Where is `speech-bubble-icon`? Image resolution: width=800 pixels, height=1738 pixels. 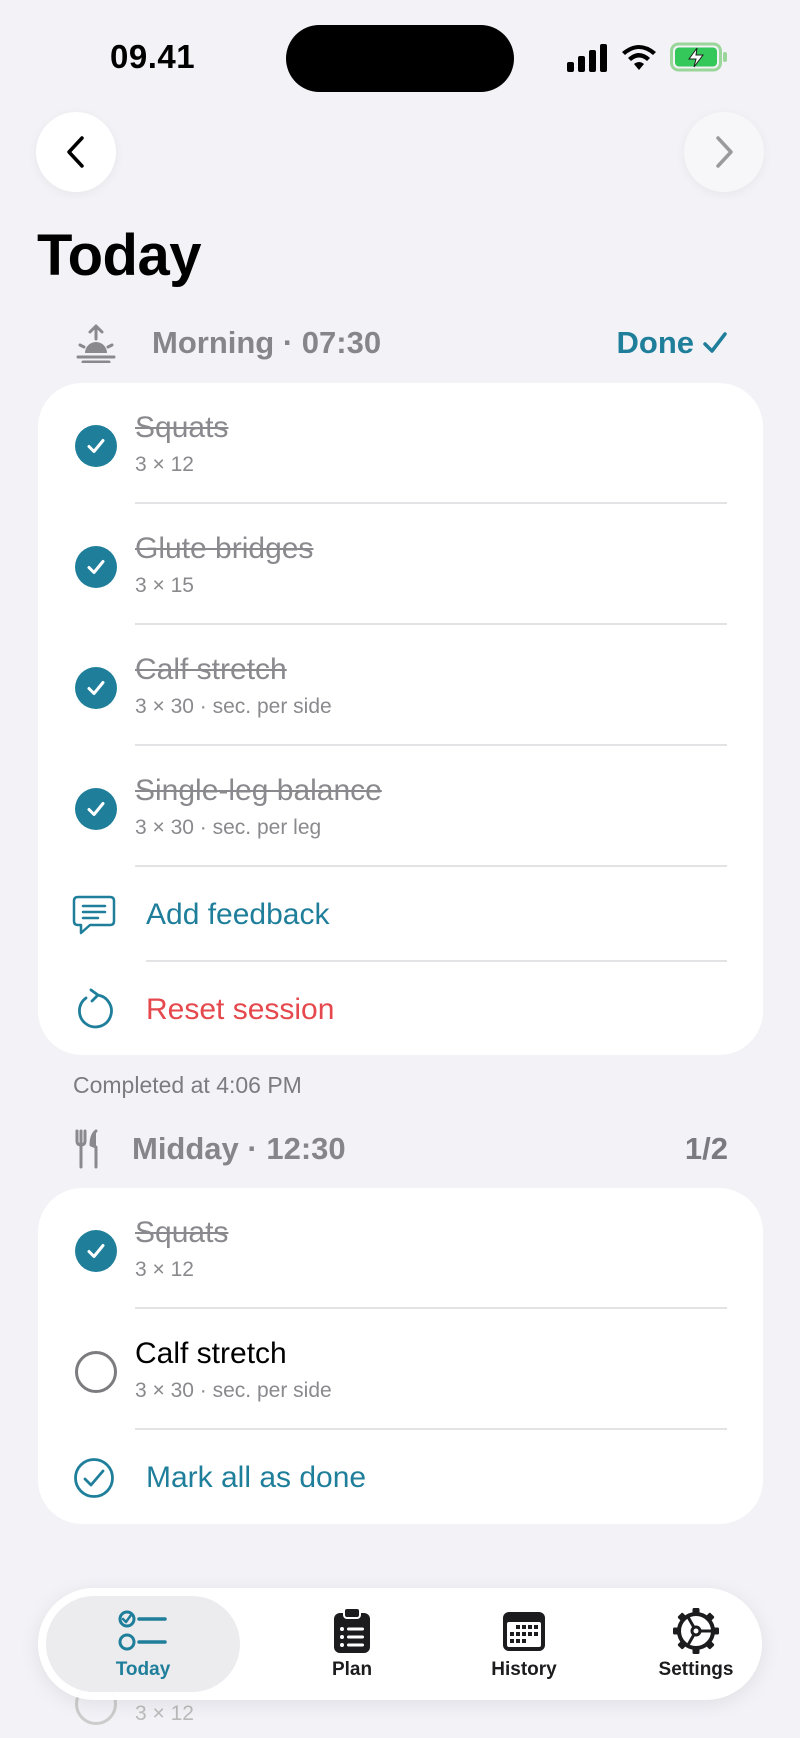 speech-bubble-icon is located at coordinates (94, 915).